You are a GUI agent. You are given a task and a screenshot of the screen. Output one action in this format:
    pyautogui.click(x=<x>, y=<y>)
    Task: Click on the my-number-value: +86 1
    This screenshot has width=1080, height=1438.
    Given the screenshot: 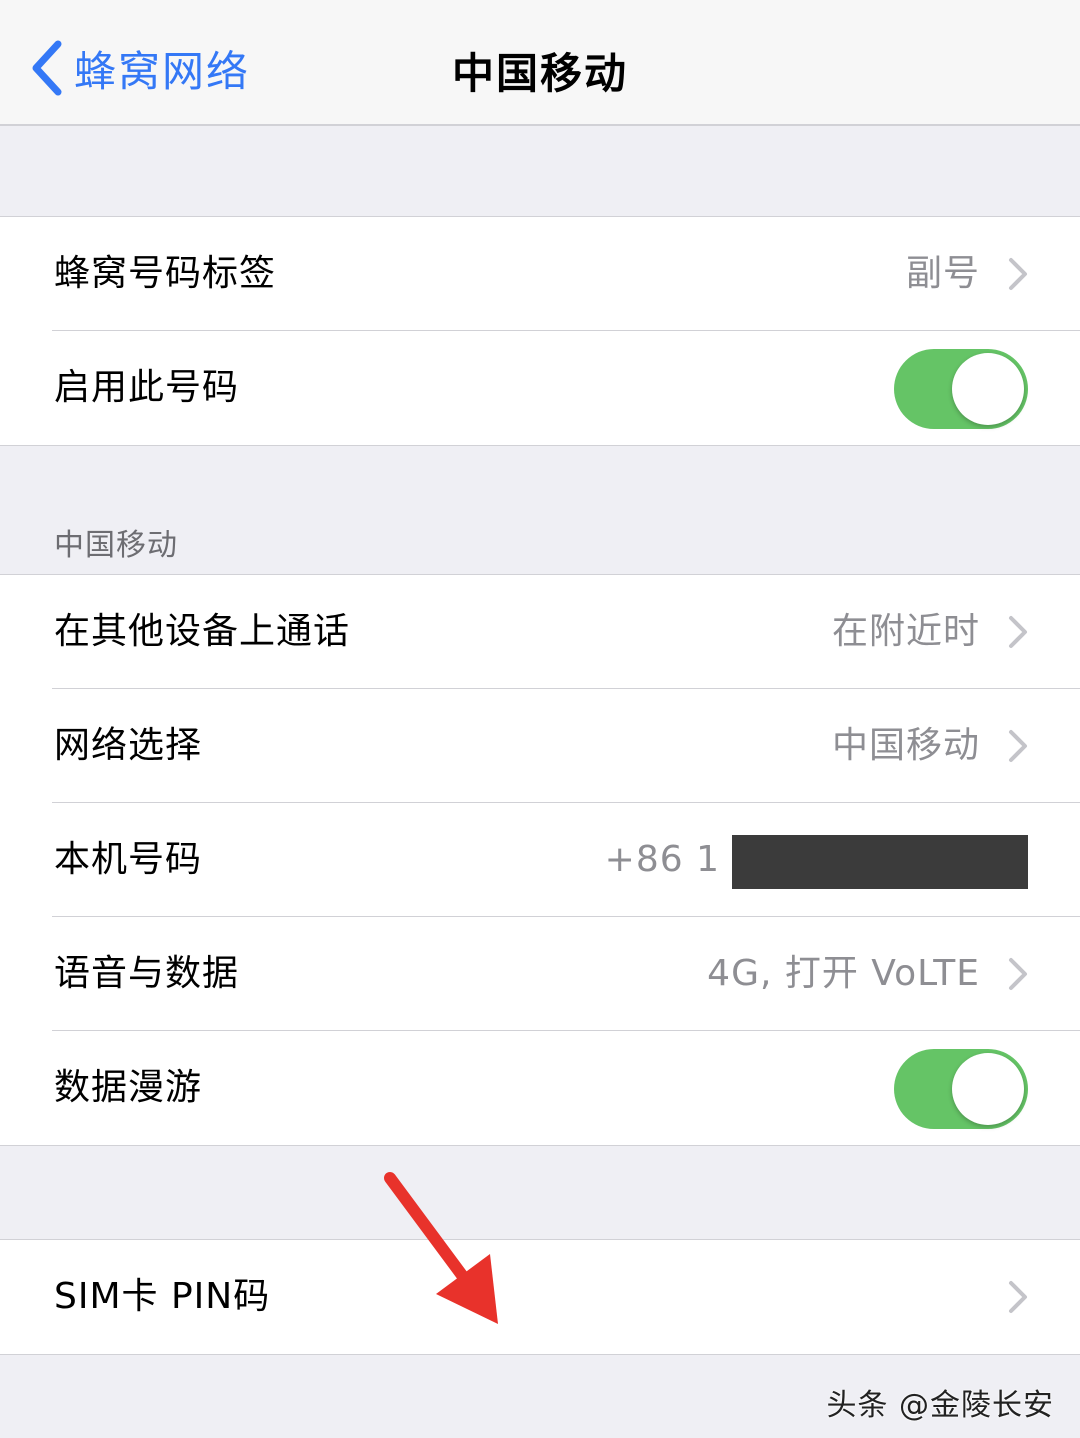 What is the action you would take?
    pyautogui.click(x=662, y=859)
    